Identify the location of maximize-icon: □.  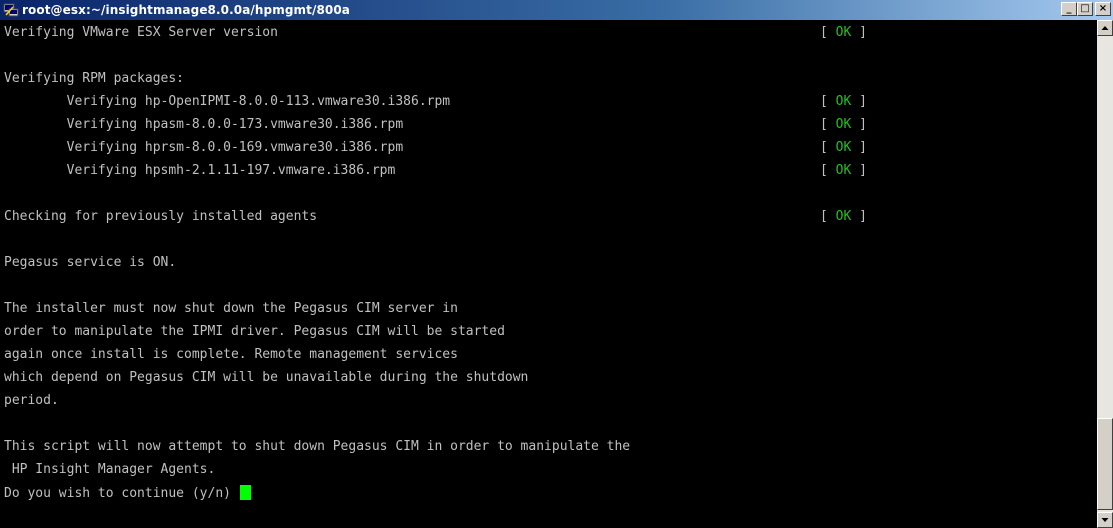
(1085, 8).